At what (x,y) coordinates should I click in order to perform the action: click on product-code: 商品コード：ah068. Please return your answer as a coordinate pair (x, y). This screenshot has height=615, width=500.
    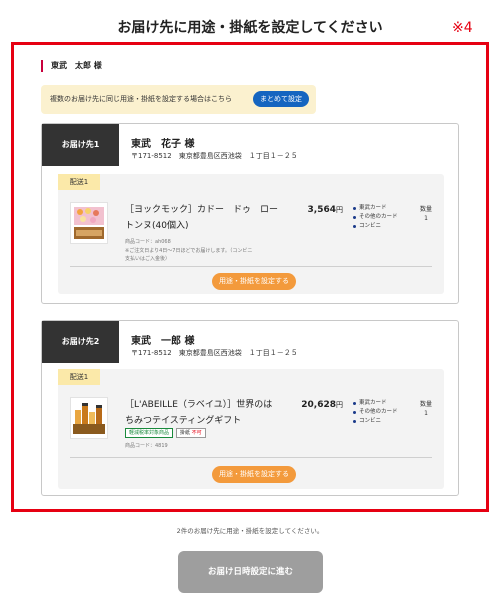
    Looking at the image, I should click on (148, 242).